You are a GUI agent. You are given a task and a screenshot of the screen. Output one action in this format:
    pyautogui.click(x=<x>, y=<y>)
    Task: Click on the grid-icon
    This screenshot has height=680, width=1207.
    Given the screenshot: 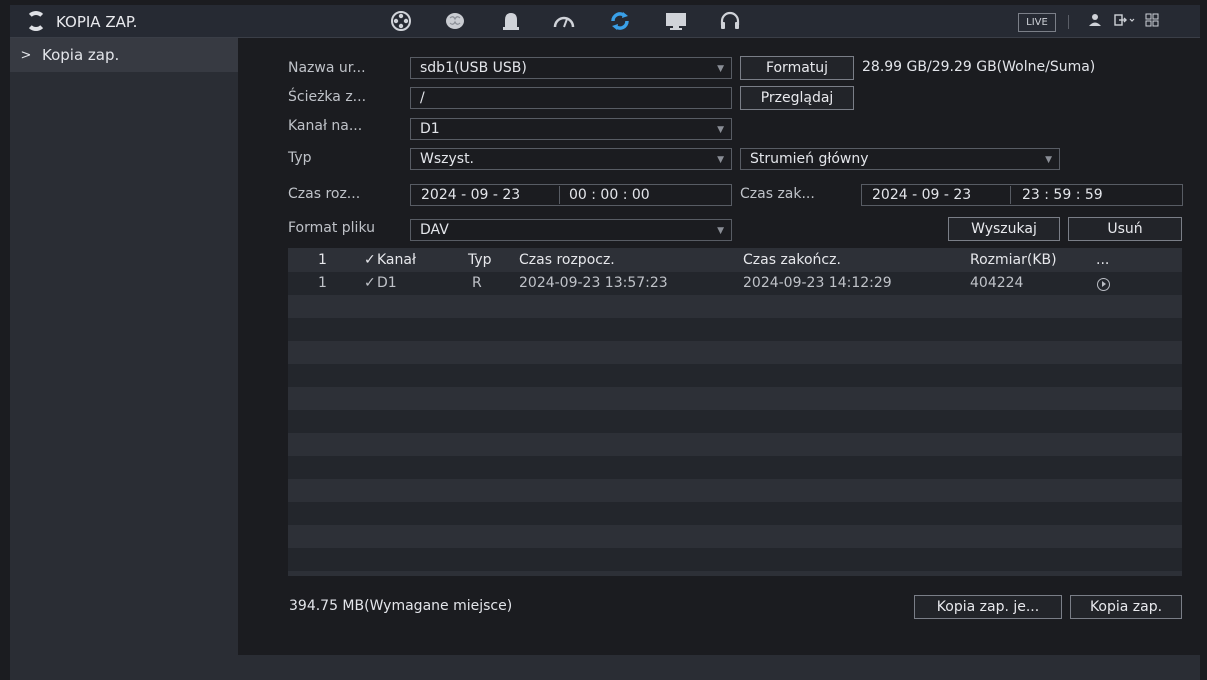 What is the action you would take?
    pyautogui.click(x=1152, y=22)
    